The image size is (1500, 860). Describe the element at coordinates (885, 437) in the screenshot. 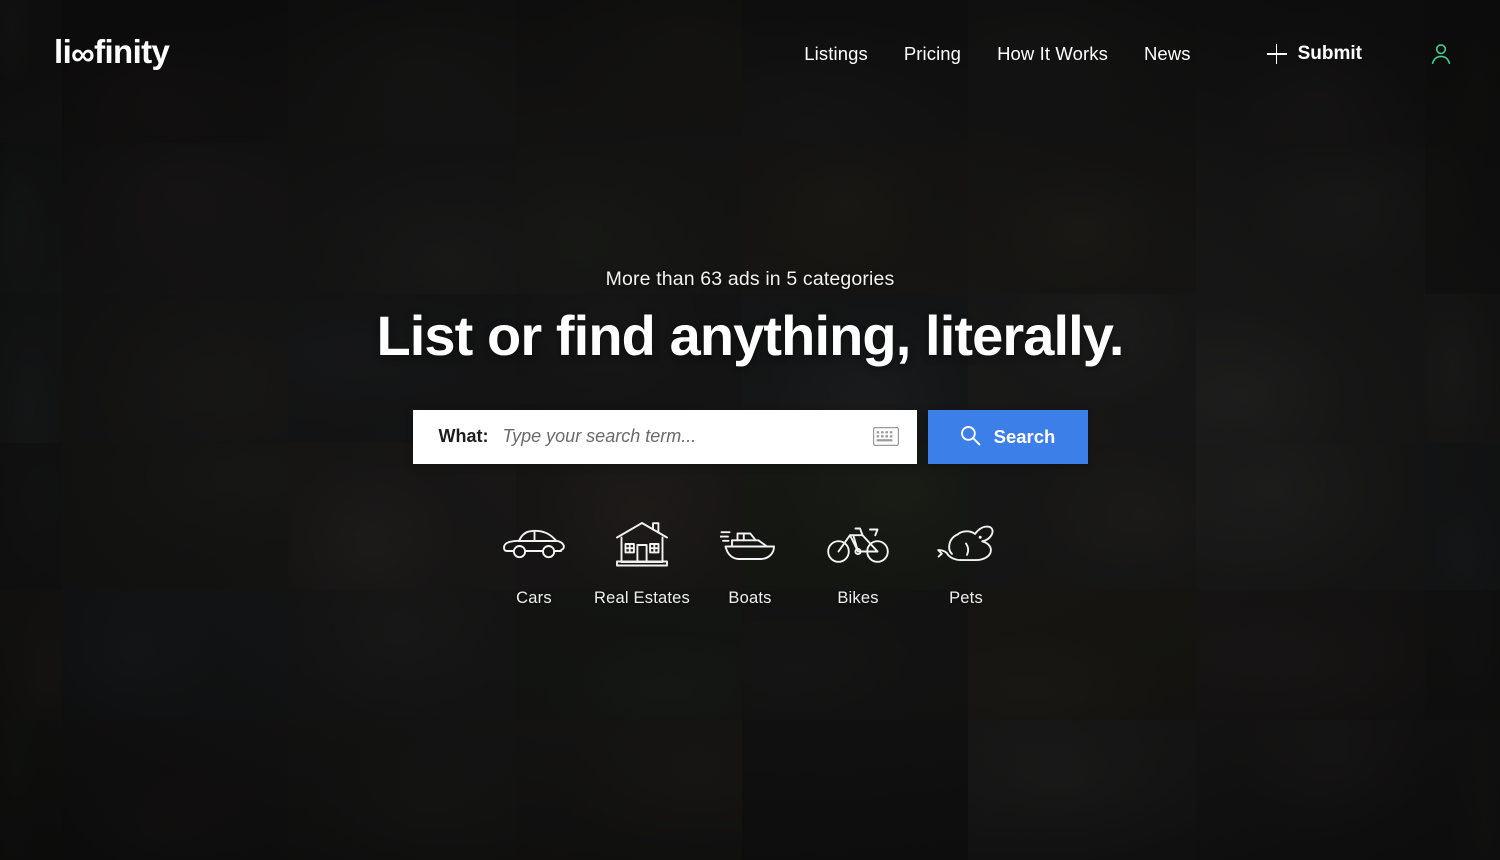

I see `keyboard-icon` at that location.